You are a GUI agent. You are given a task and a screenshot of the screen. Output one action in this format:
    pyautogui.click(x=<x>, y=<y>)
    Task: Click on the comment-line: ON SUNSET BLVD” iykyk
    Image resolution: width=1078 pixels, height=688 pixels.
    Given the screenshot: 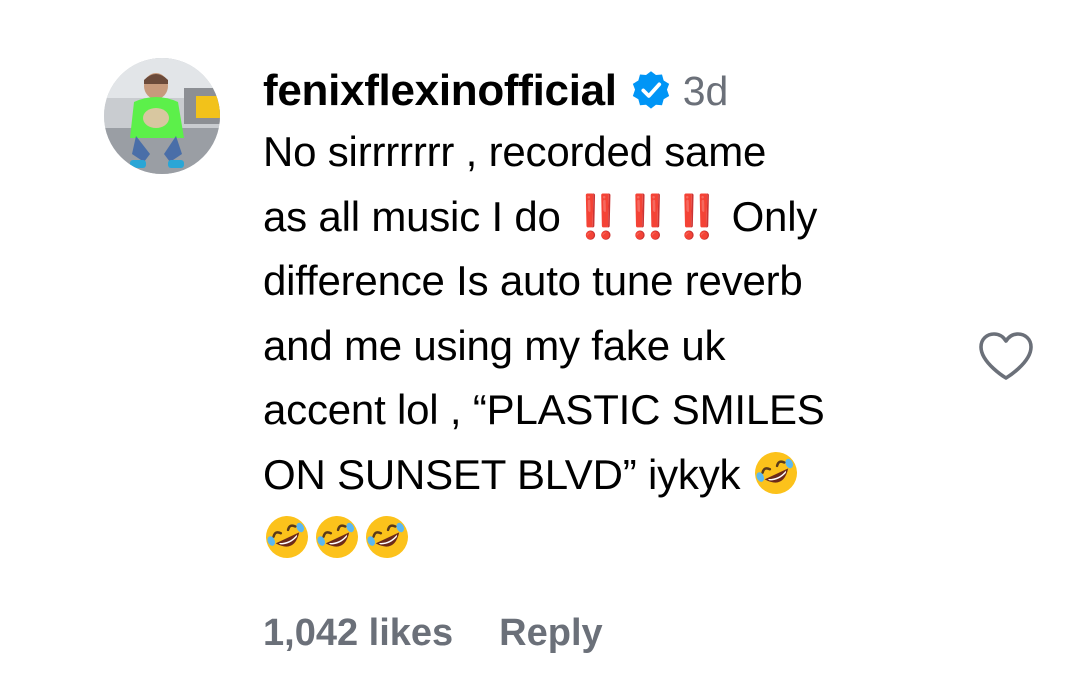 What is the action you would take?
    pyautogui.click(x=613, y=475)
    